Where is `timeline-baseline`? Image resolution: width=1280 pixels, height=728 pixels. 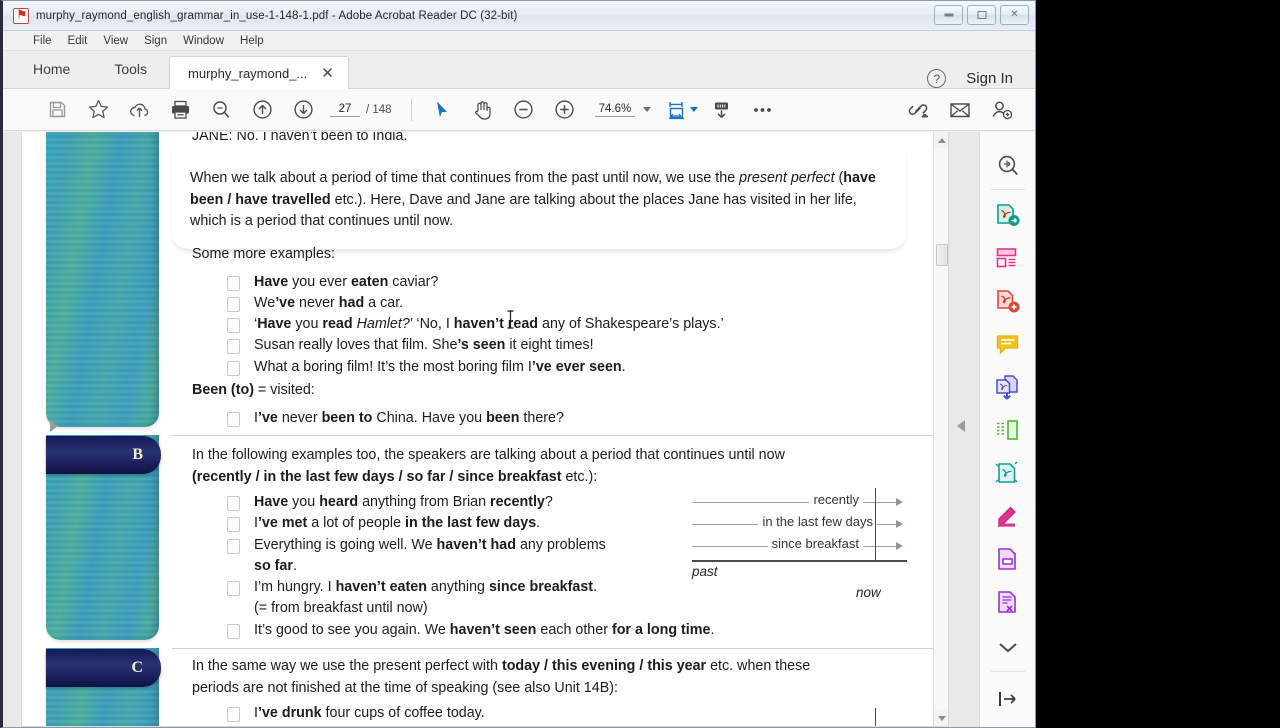
timeline-baseline is located at coordinates (799, 561).